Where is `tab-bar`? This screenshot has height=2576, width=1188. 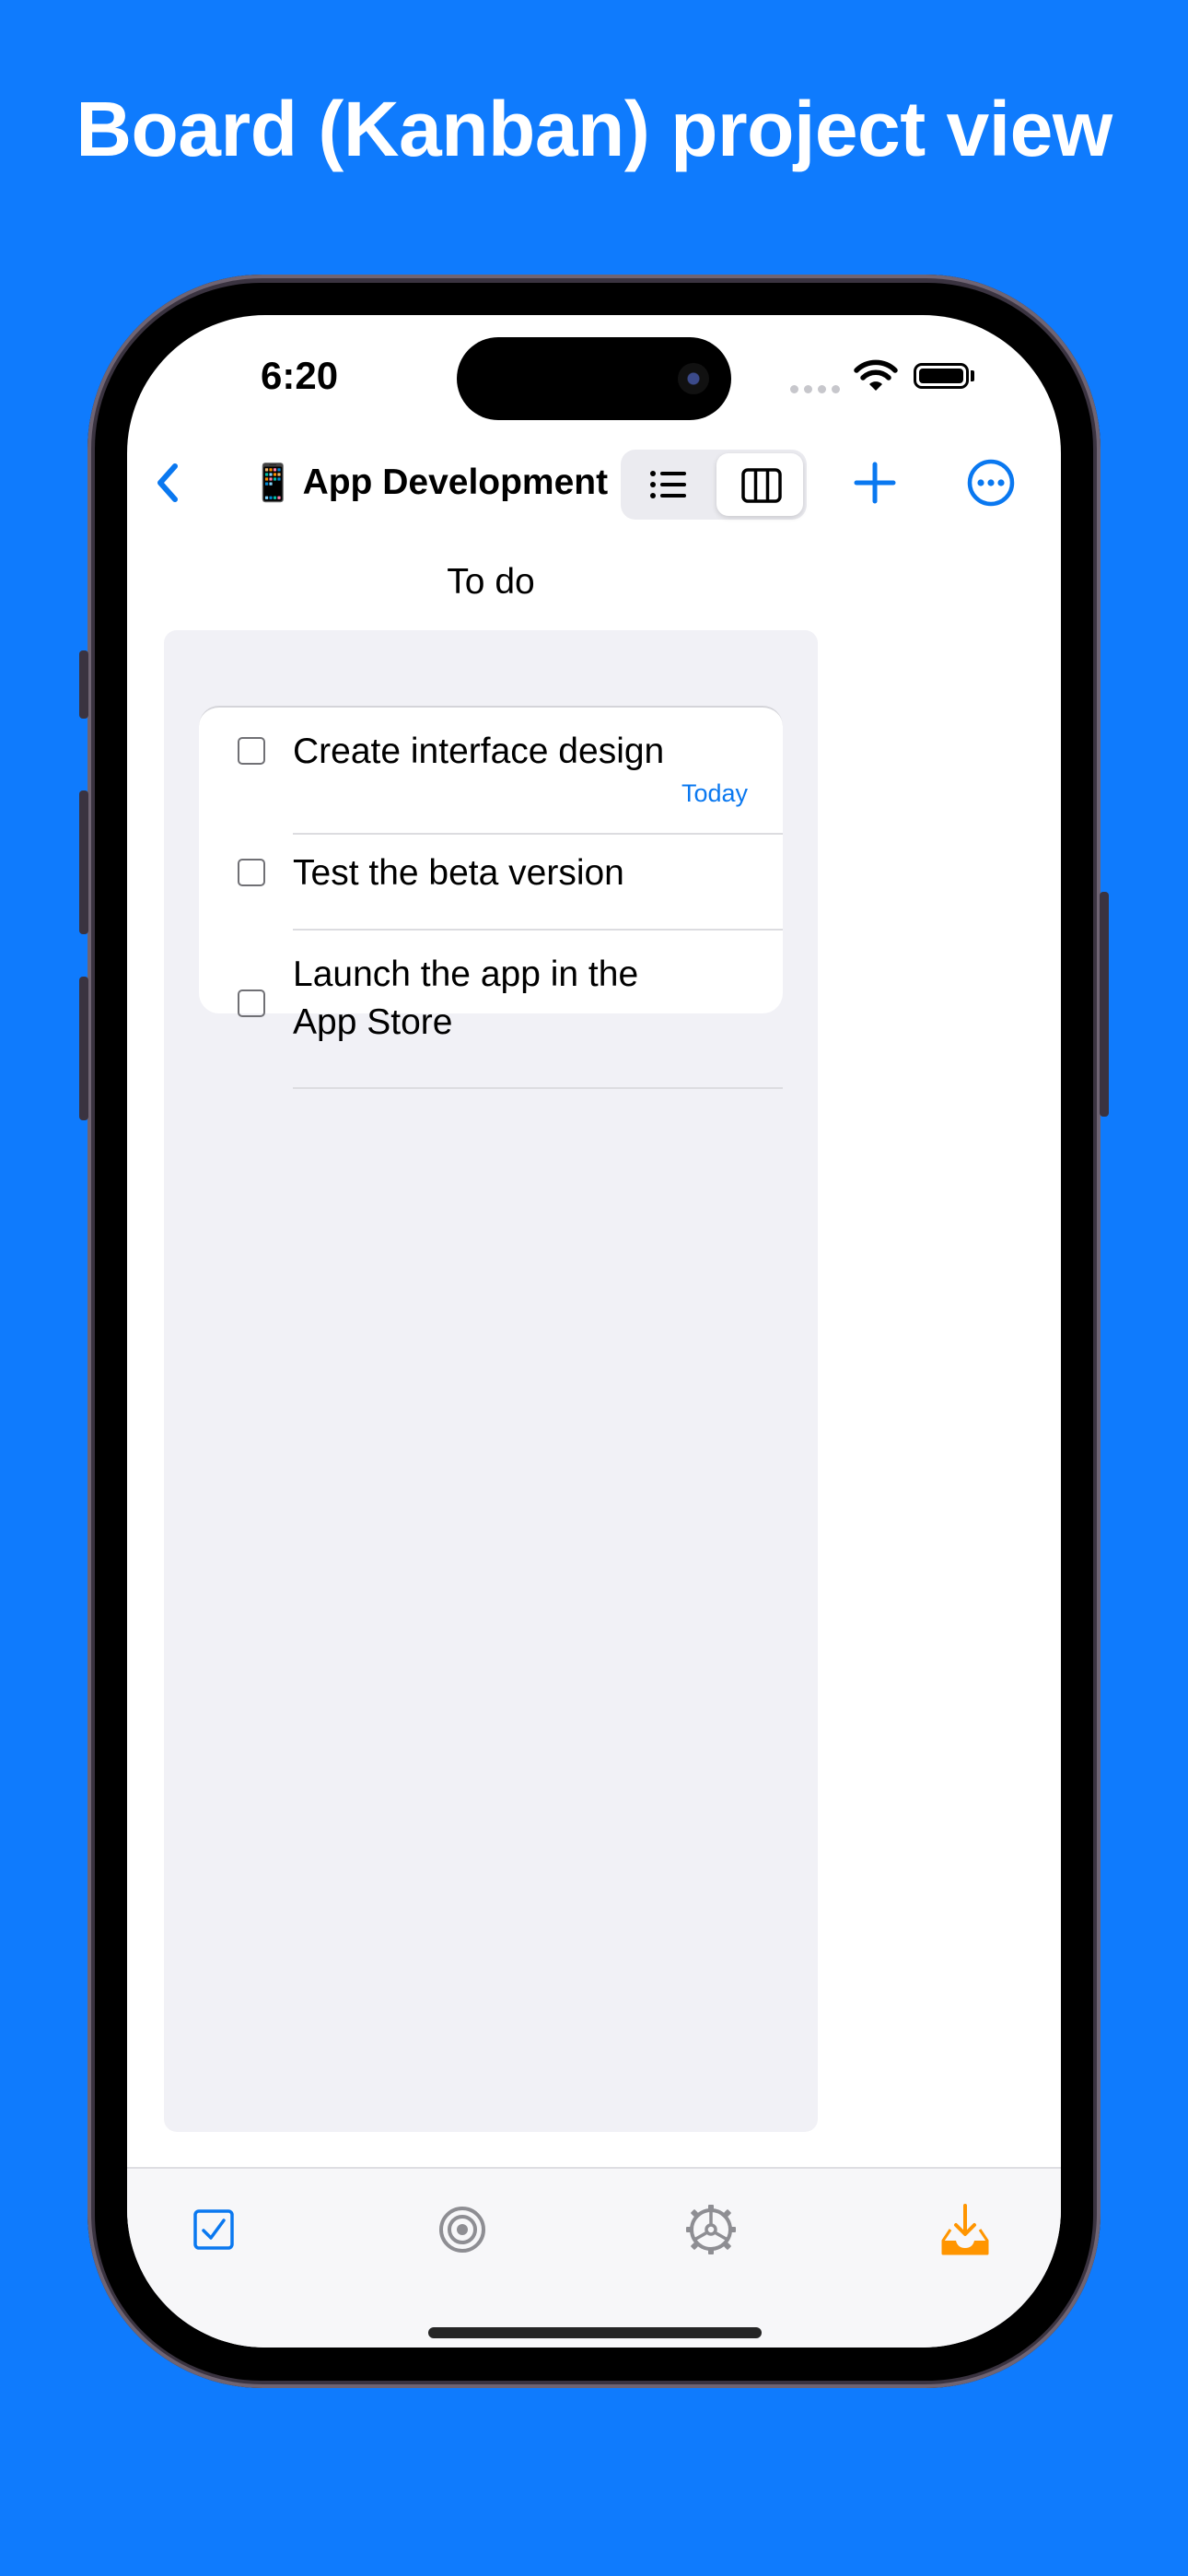 tab-bar is located at coordinates (594, 2257).